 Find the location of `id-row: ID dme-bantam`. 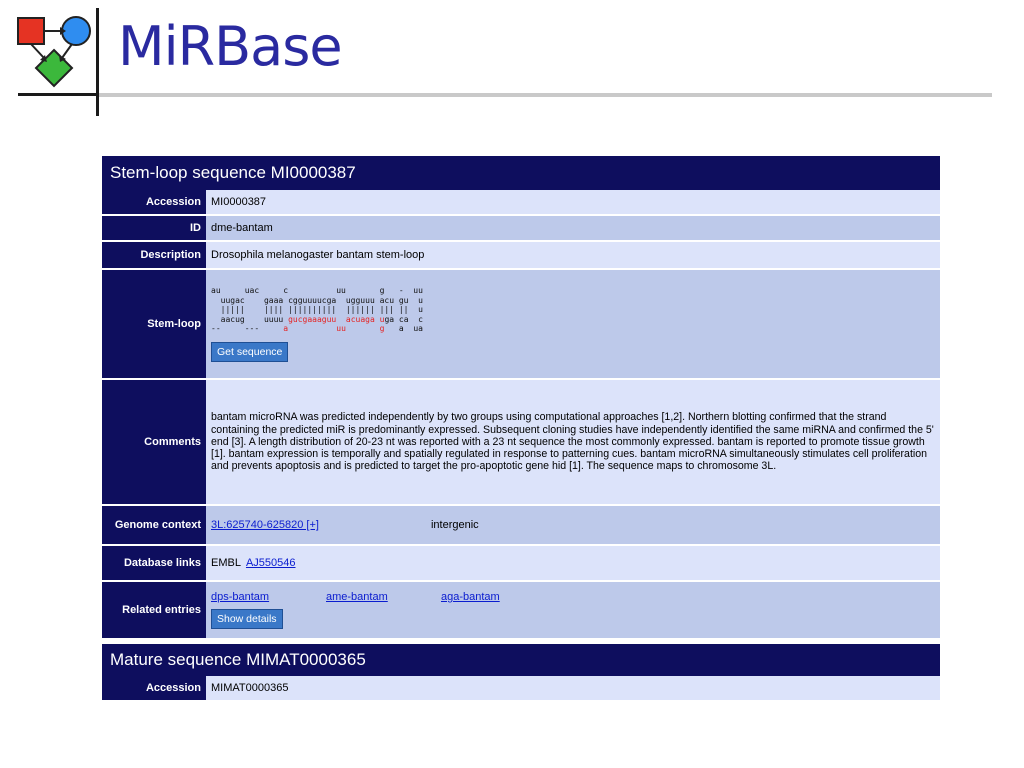

id-row: ID dme-bantam is located at coordinates (521, 229).